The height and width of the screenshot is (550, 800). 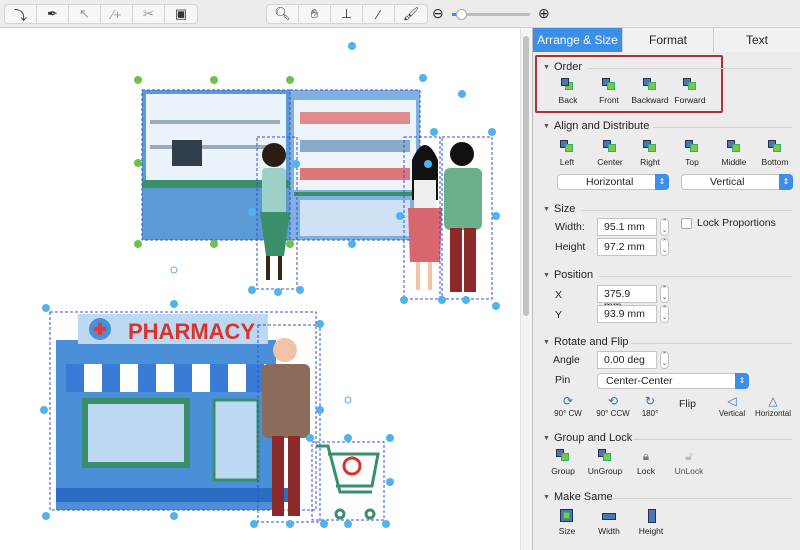 I want to click on same-height-icon, so click(x=651, y=516).